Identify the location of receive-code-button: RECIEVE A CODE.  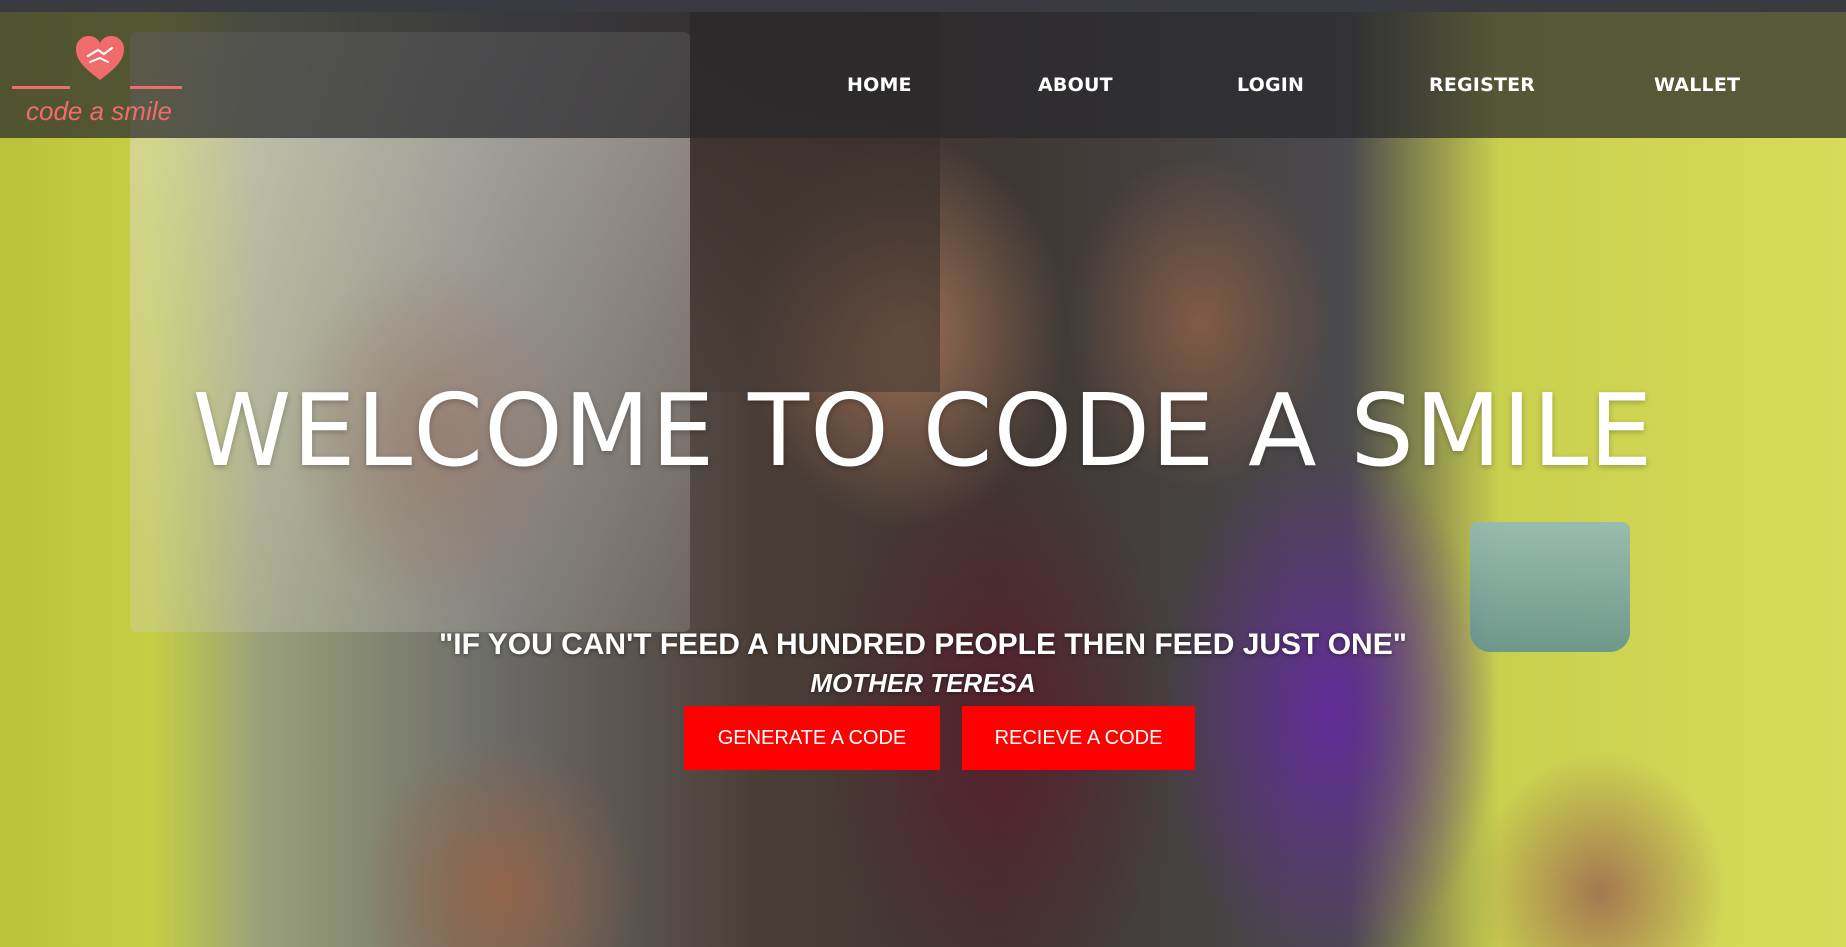
(1078, 738).